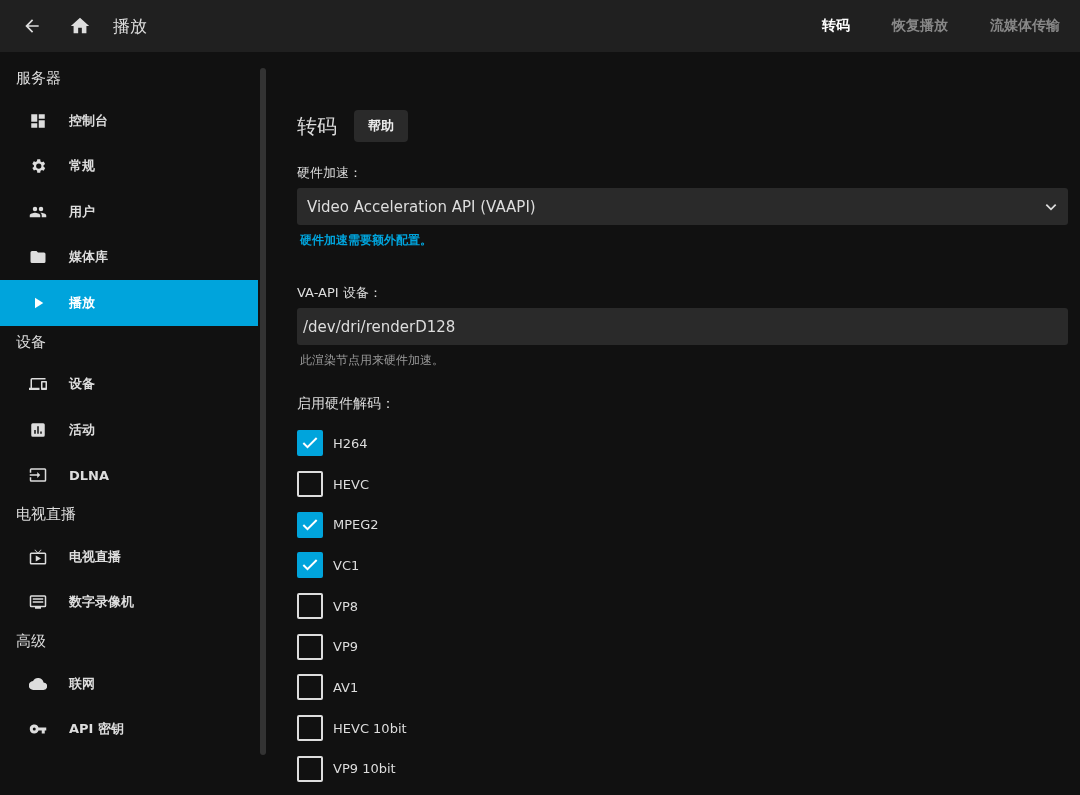 This screenshot has width=1080, height=795. Describe the element at coordinates (836, 26) in the screenshot. I see `tab: 转码` at that location.